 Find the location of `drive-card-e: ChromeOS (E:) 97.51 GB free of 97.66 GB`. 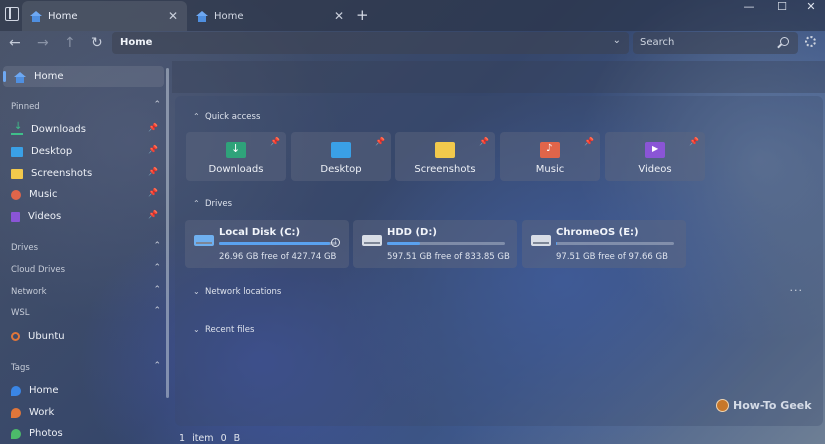

drive-card-e: ChromeOS (E:) 97.51 GB free of 97.66 GB is located at coordinates (604, 244).